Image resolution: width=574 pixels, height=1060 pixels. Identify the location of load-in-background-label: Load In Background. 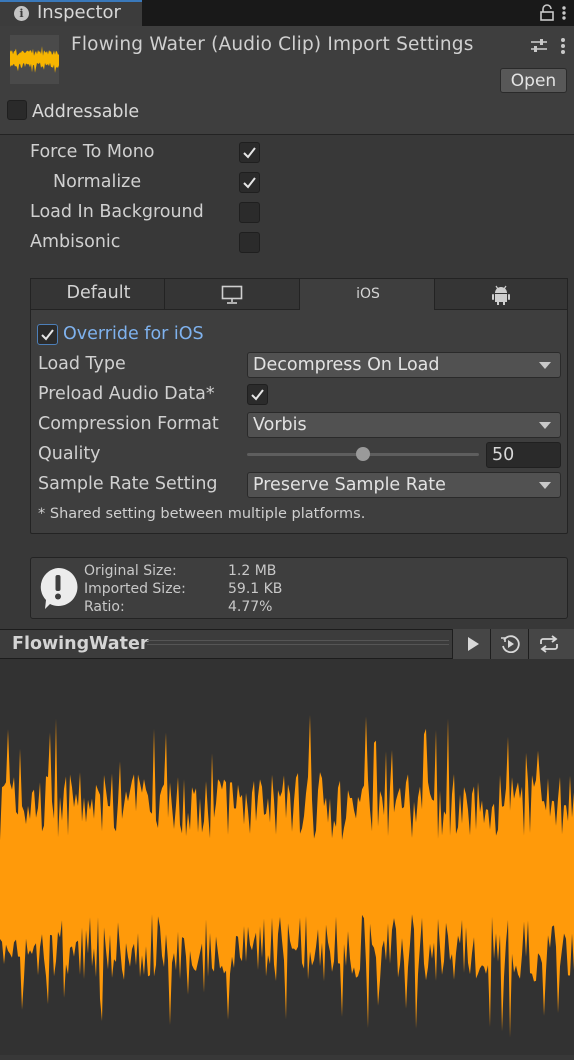
(117, 212).